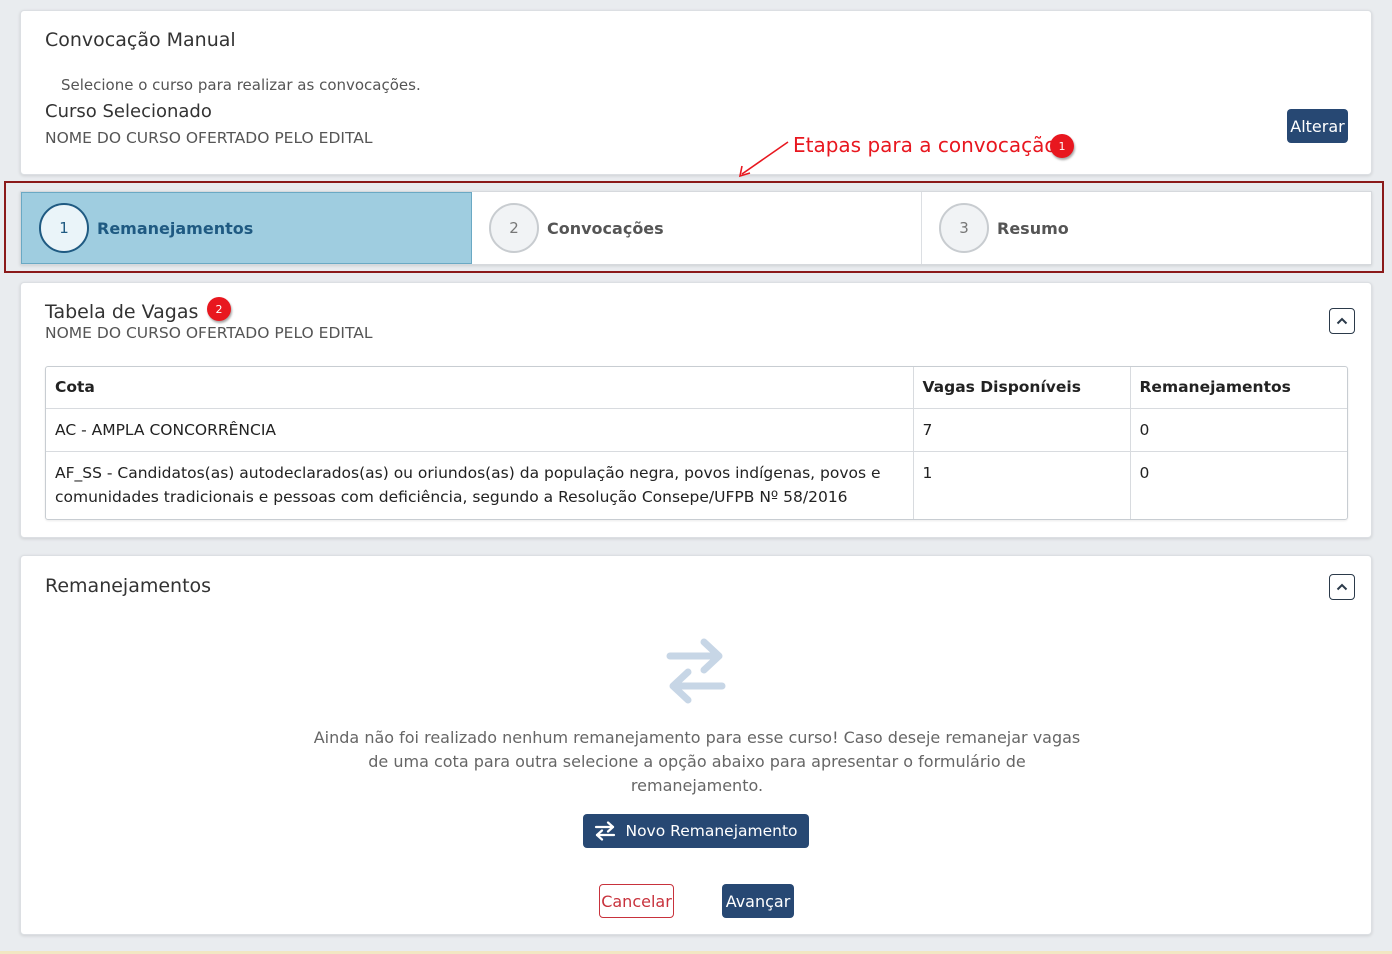 The height and width of the screenshot is (954, 1392). Describe the element at coordinates (175, 228) in the screenshot. I see `step-label: Remanejamentos` at that location.